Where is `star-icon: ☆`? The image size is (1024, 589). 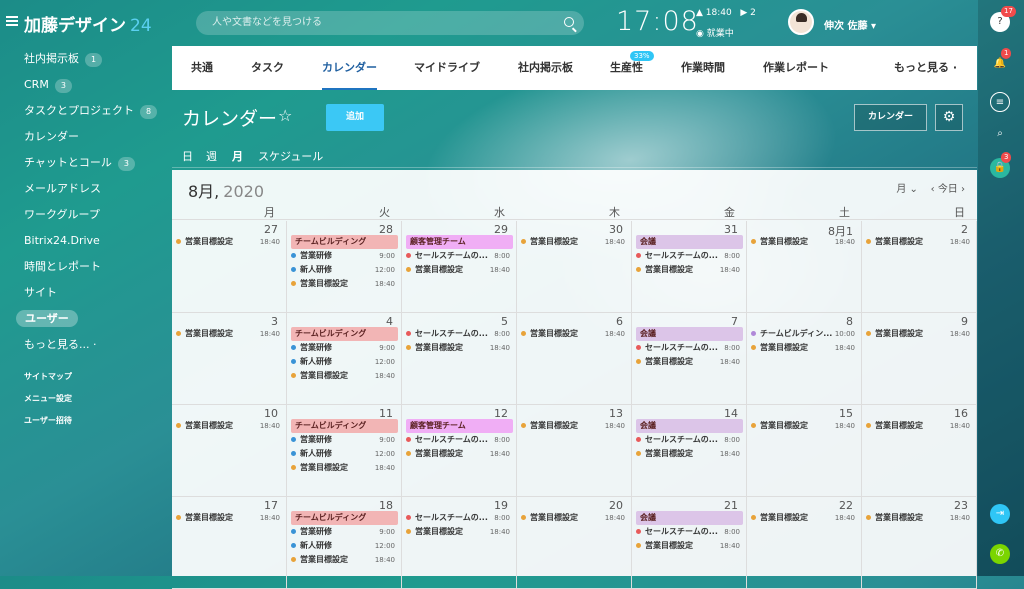
star-icon: ☆ is located at coordinates (285, 115).